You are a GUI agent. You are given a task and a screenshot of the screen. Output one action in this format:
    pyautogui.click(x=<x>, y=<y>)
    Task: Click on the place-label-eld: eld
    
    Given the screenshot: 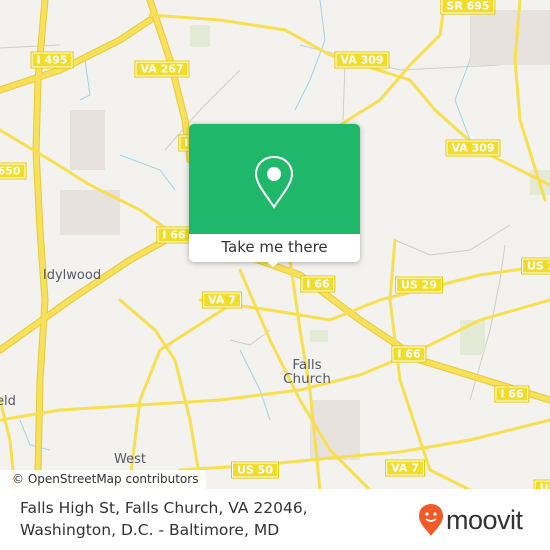 What is the action you would take?
    pyautogui.click(x=8, y=401)
    